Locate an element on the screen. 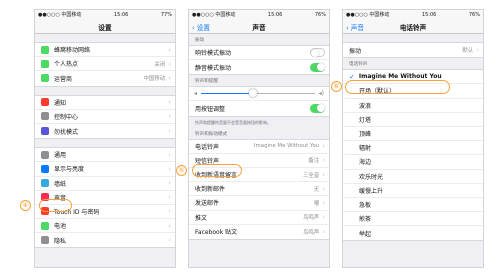 The width and height of the screenshot is (500, 279). ringtone-row-2: 灯塔 is located at coordinates (413, 120).